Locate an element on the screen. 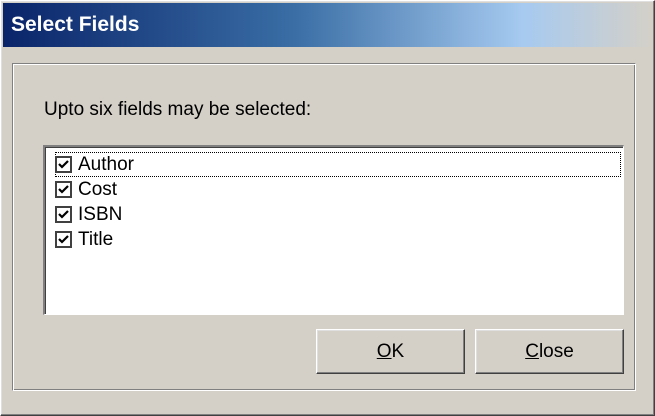  list-item-cost: Cost is located at coordinates (86, 189).